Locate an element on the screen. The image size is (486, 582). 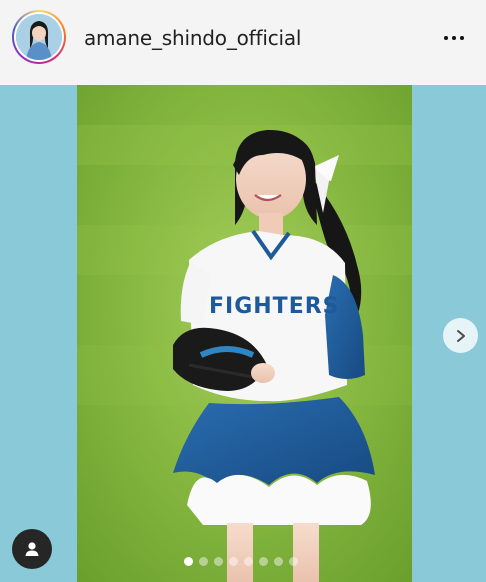
username: amane_shindo_official is located at coordinates (192, 38).